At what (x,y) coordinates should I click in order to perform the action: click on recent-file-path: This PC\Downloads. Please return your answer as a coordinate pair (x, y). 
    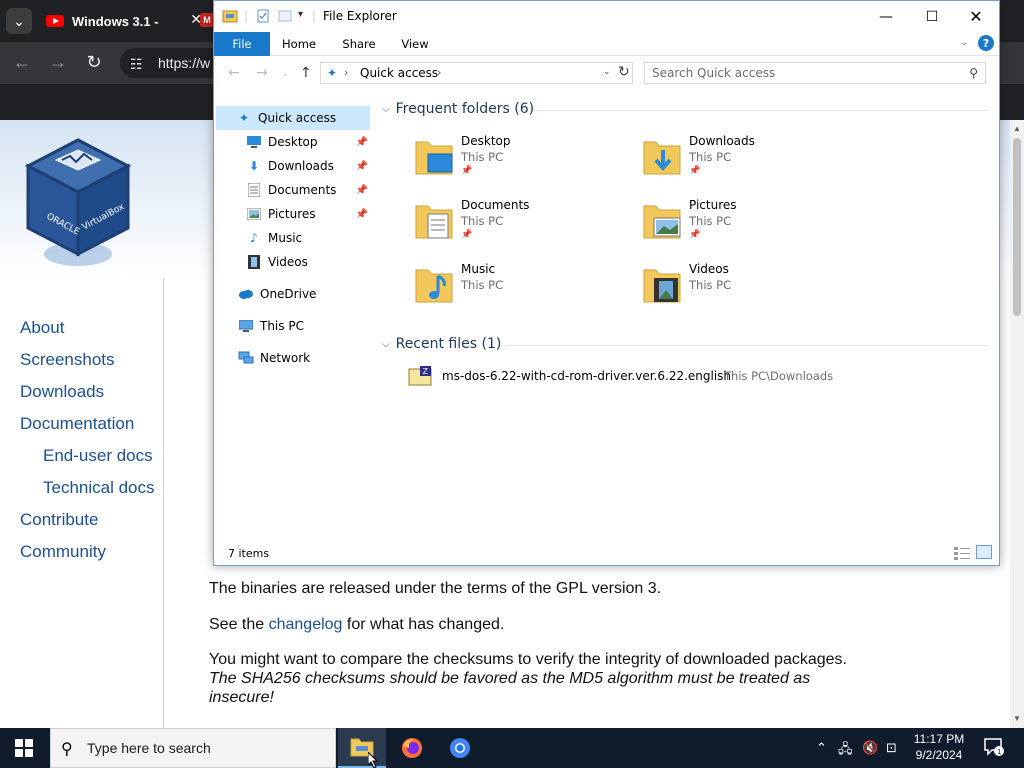
    Looking at the image, I should click on (779, 376).